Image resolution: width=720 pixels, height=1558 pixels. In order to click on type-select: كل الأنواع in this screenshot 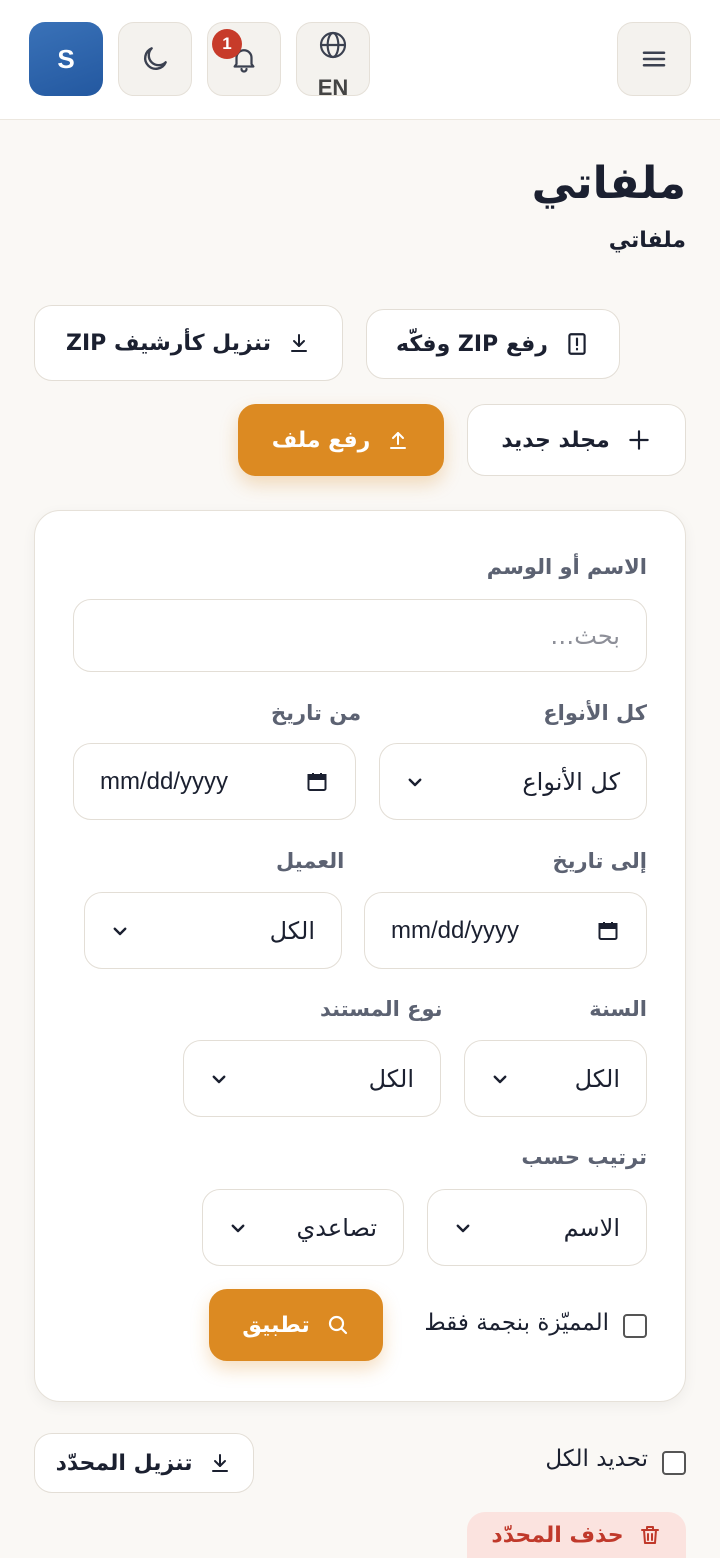, I will do `click(513, 781)`.